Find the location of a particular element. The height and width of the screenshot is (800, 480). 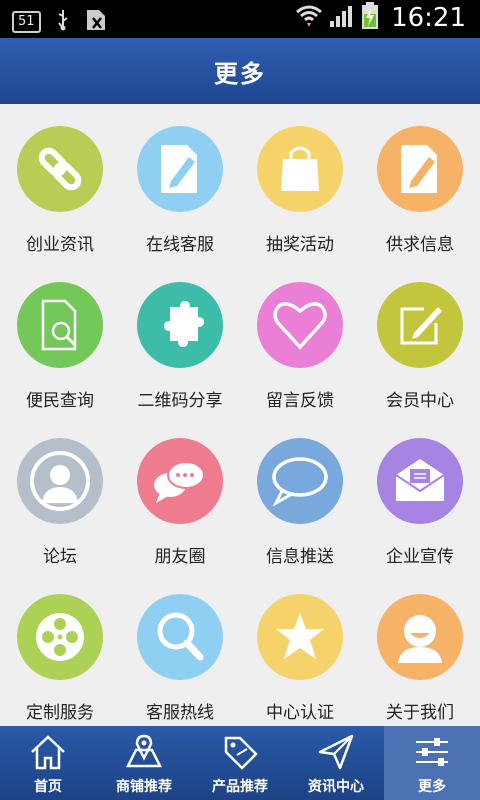

signal-icon is located at coordinates (342, 18).